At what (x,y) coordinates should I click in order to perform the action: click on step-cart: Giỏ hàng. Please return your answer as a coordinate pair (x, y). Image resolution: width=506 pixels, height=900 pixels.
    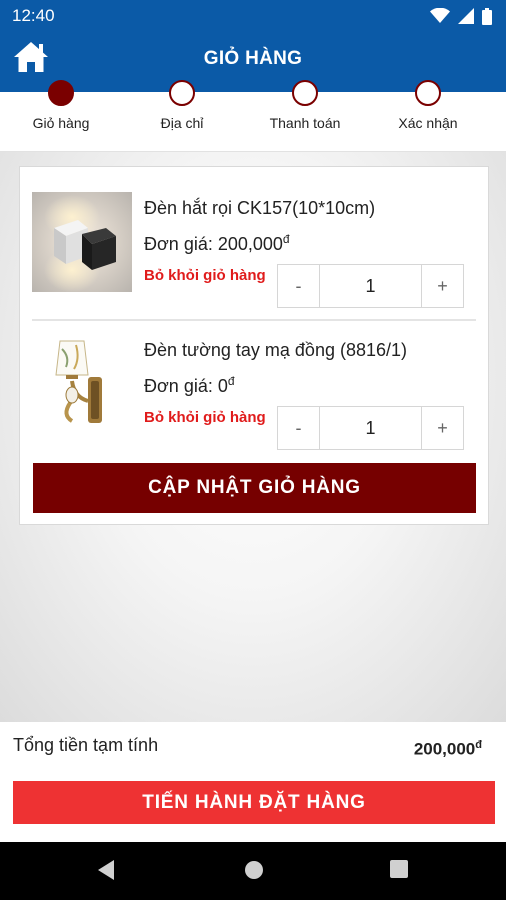
    Looking at the image, I should click on (61, 105).